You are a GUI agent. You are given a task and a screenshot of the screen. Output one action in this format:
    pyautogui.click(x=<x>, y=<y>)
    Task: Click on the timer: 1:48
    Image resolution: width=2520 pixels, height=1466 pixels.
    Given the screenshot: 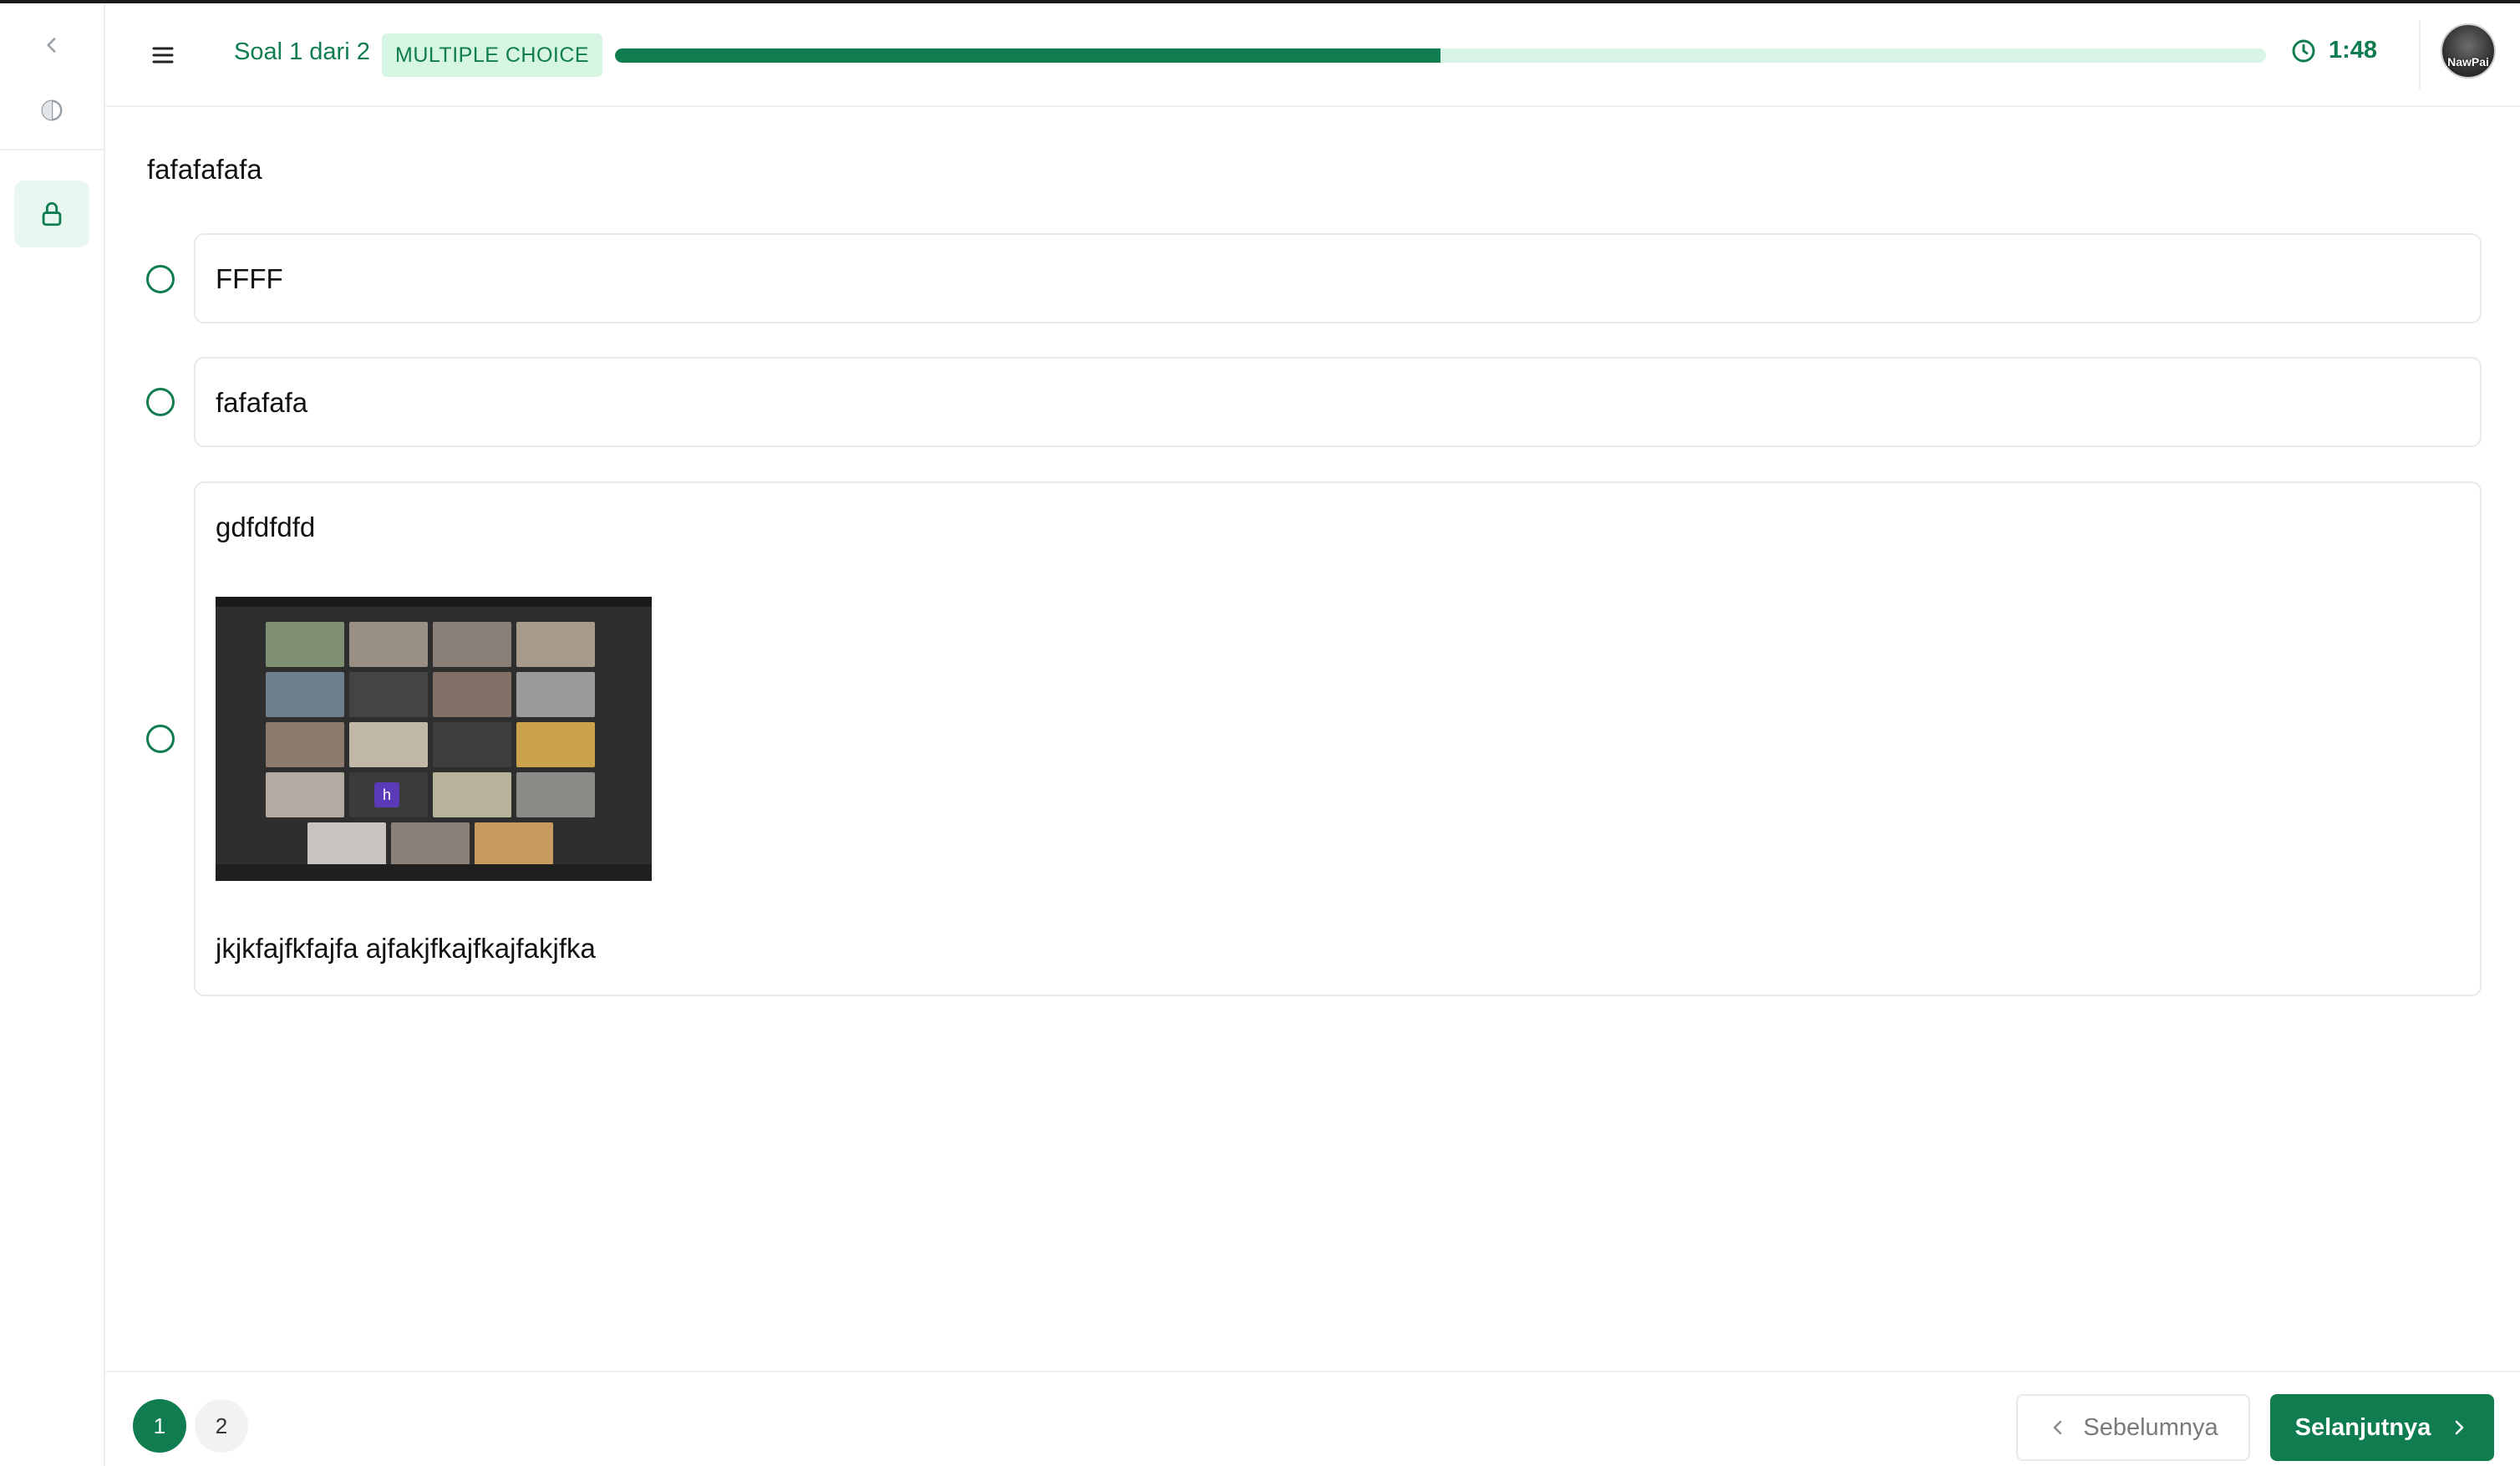 What is the action you would take?
    pyautogui.click(x=2333, y=50)
    